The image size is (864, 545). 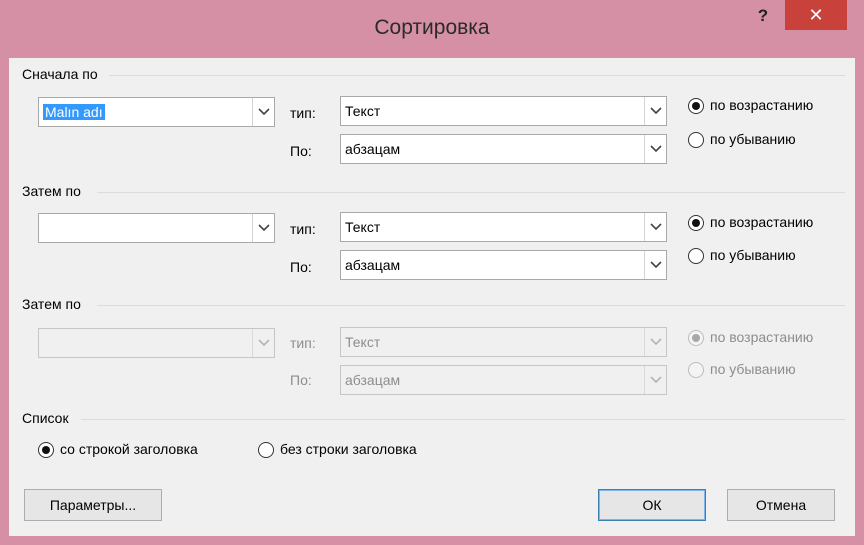 I want to click on by-combo-1: абзацам, so click(x=503, y=149).